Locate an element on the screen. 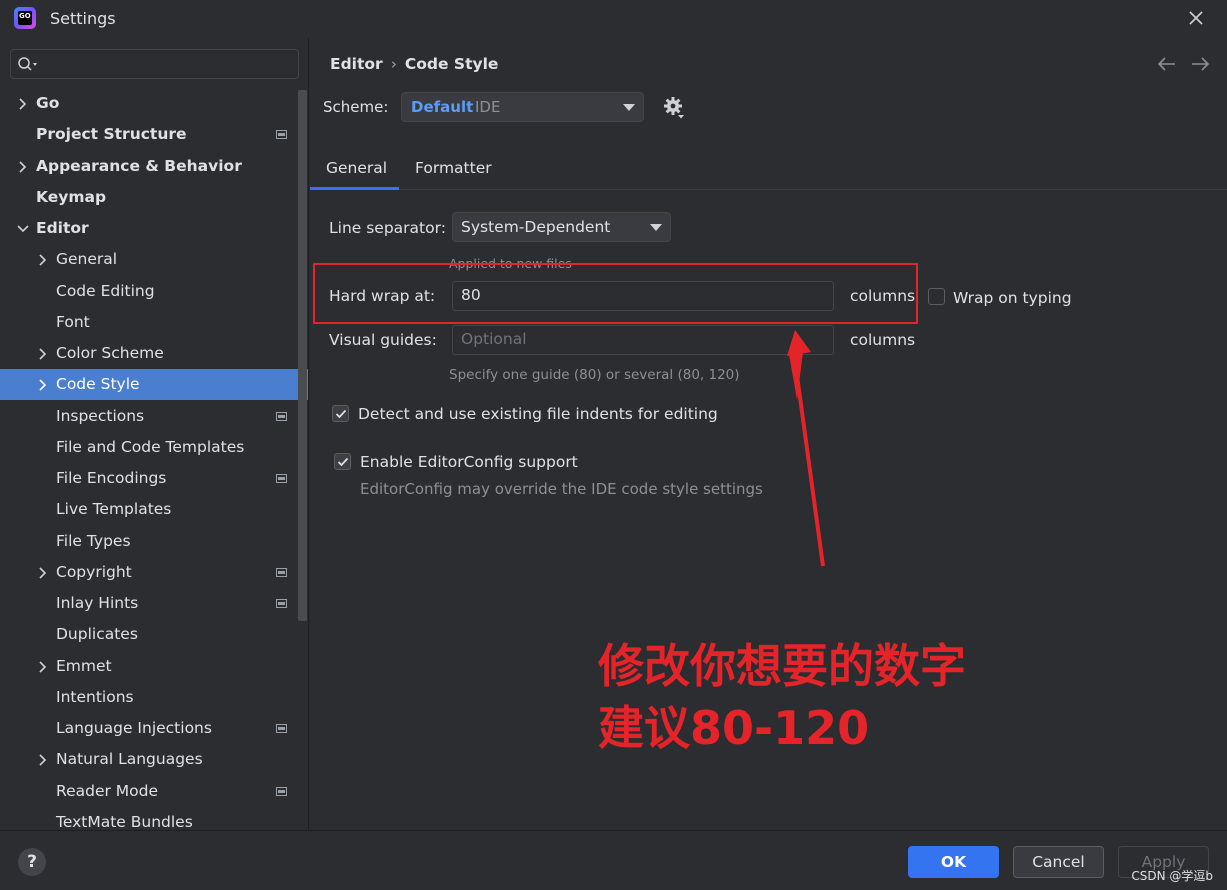 The width and height of the screenshot is (1227, 890). scheme-name: Default is located at coordinates (442, 107).